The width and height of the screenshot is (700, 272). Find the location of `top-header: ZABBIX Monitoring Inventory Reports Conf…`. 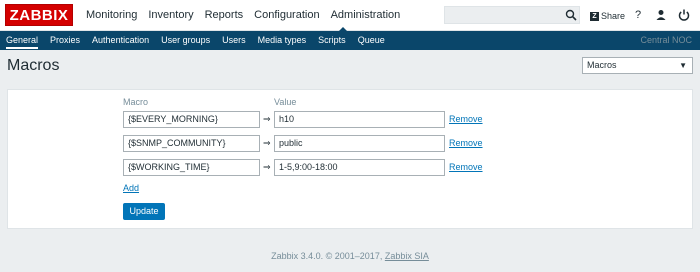

top-header: ZABBIX Monitoring Inventory Reports Conf… is located at coordinates (350, 15).